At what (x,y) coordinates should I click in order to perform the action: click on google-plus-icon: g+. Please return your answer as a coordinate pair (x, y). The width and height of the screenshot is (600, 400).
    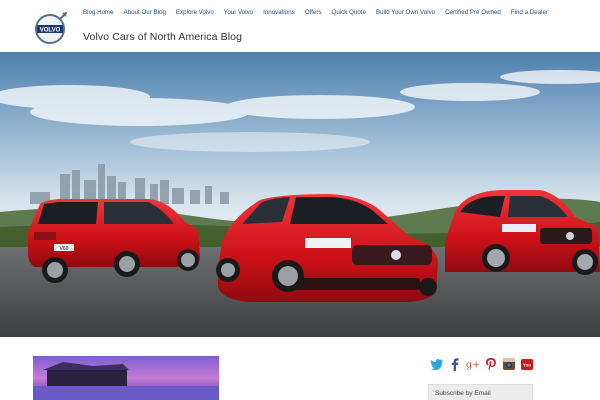
    Looking at the image, I should click on (473, 364).